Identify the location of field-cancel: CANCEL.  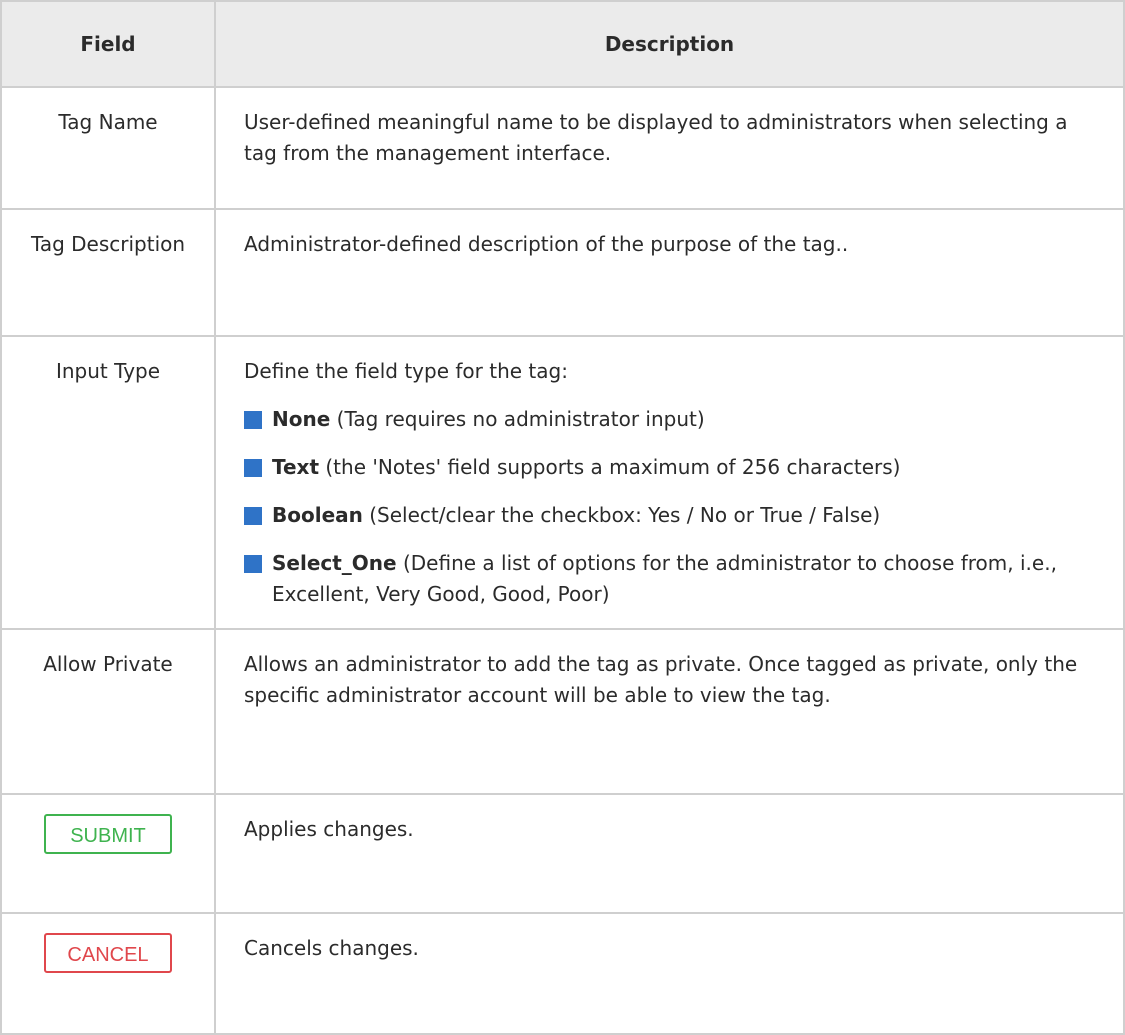
(108, 973).